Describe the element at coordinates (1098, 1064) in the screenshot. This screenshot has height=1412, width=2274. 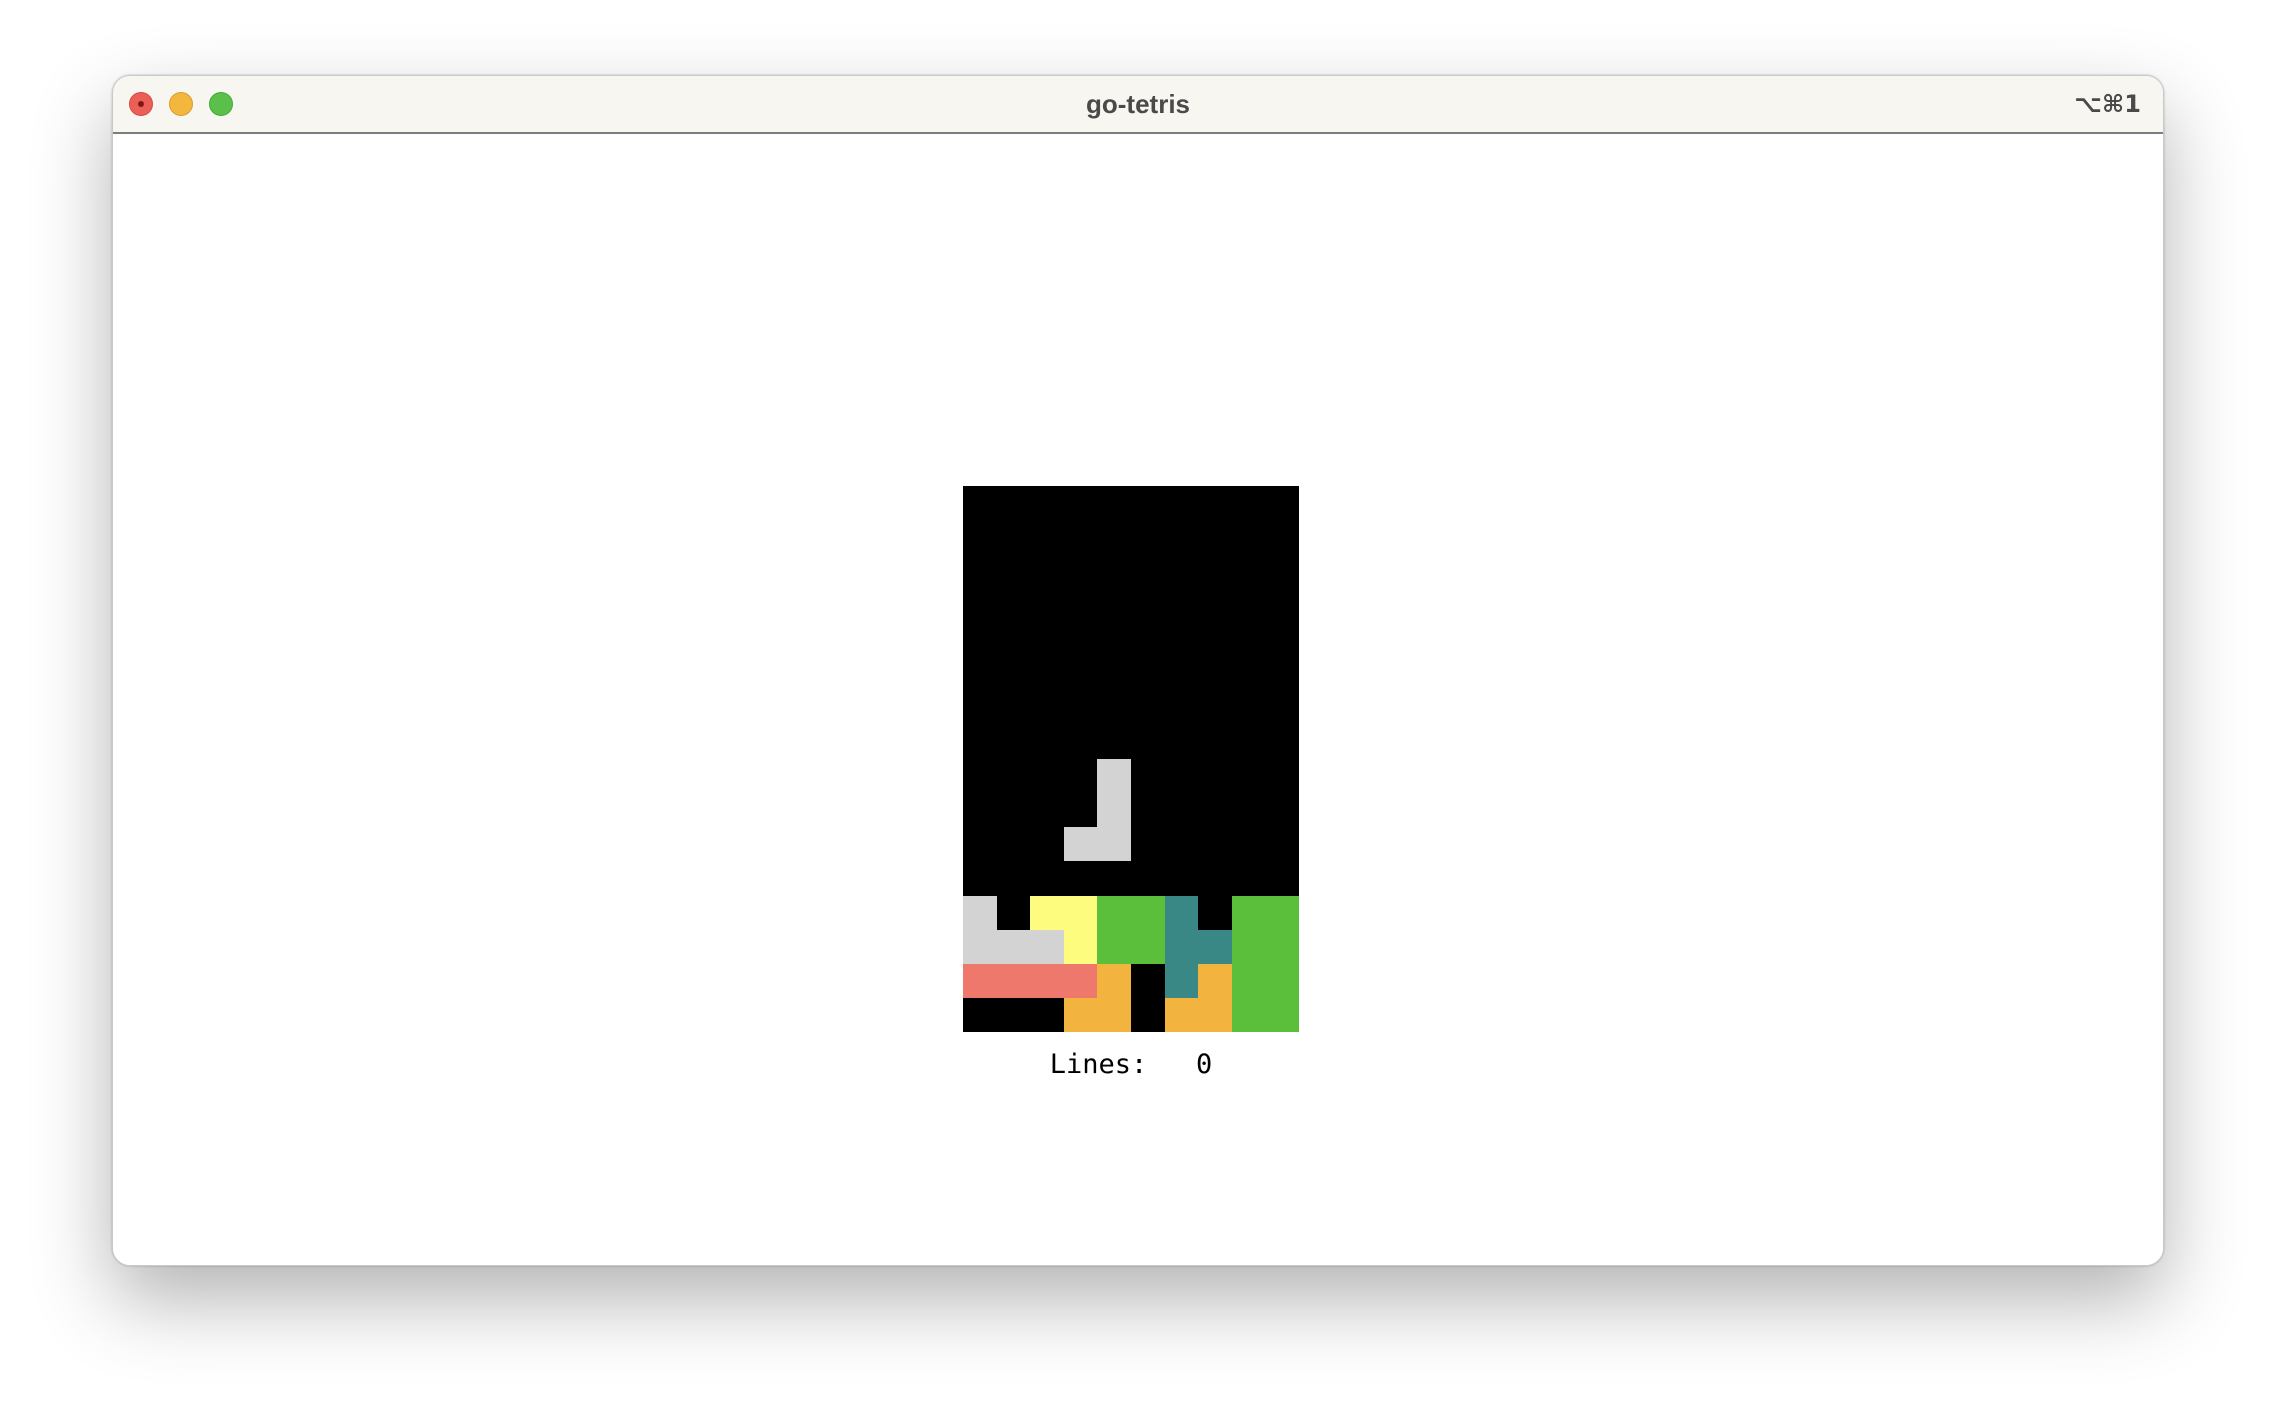
I see `lines-label: Lines:` at that location.